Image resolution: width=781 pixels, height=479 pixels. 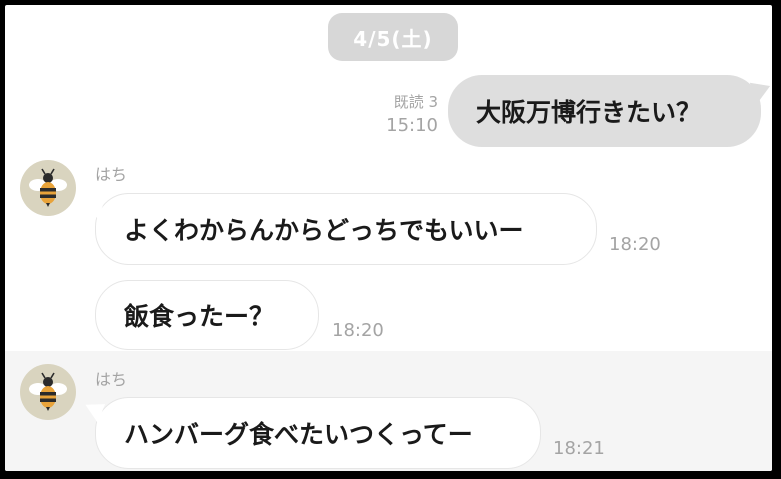 I want to click on message-time: 18:21, so click(x=579, y=448).